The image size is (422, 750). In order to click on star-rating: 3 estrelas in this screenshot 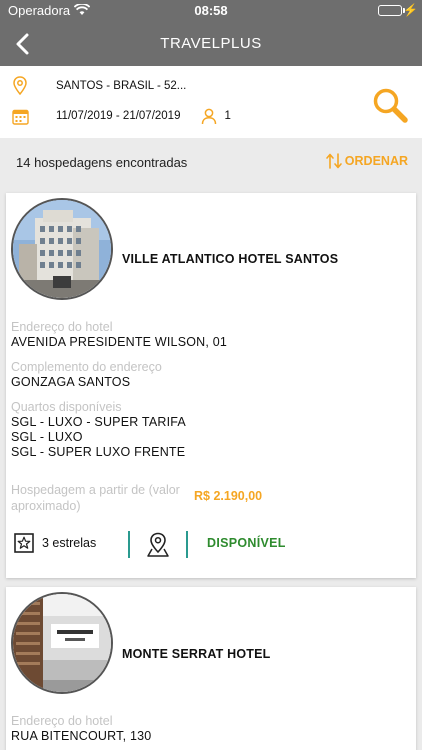, I will do `click(55, 543)`.